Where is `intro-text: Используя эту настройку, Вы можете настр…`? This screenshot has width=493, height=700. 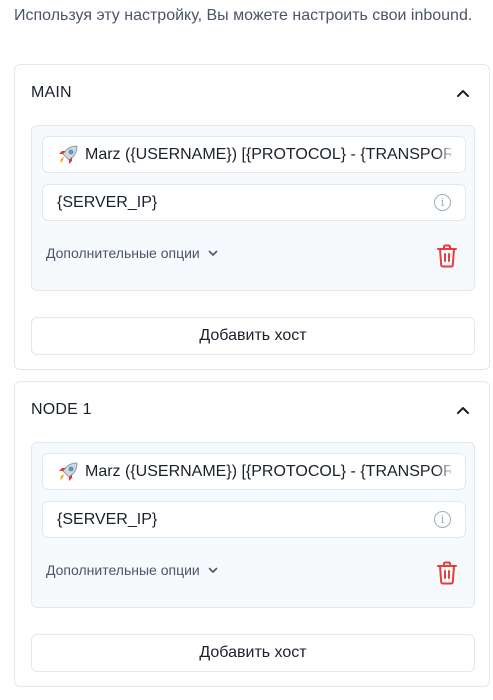
intro-text: Используя эту настройку, Вы можете настр… is located at coordinates (243, 15).